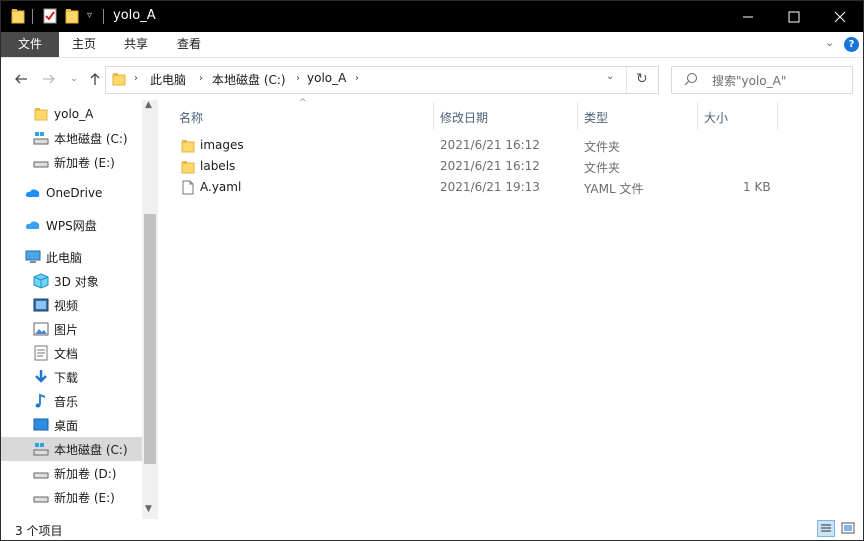 The width and height of the screenshot is (864, 541). I want to click on column-header-name: 名称, so click(191, 118).